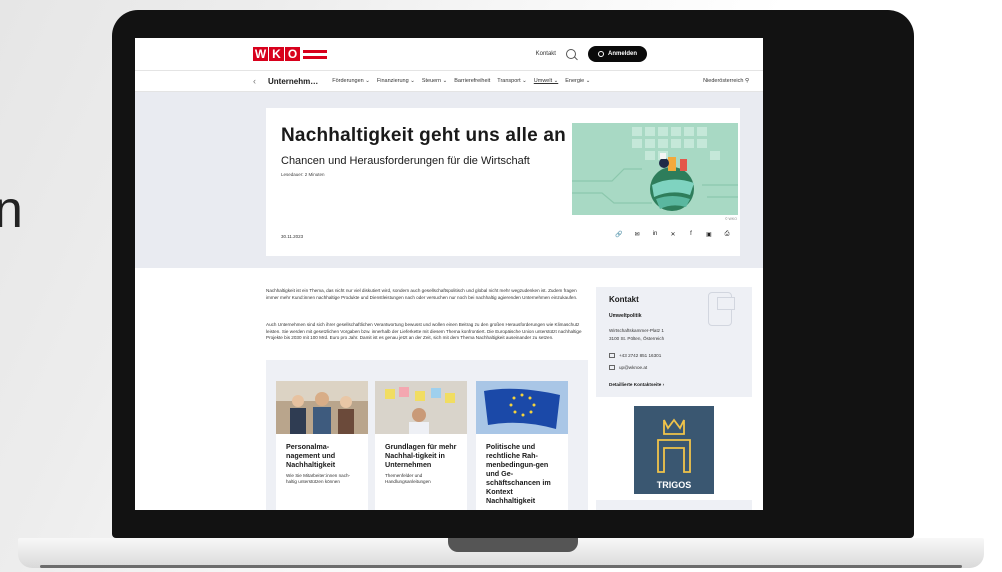  What do you see at coordinates (622, 54) in the screenshot?
I see `login-label: Anmelden` at bounding box center [622, 54].